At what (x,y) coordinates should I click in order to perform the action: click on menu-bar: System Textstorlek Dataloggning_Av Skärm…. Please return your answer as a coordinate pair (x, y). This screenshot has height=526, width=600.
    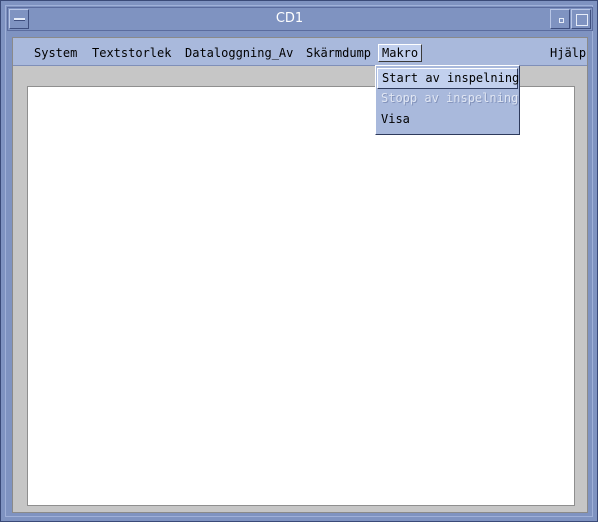
    Looking at the image, I should click on (300, 52).